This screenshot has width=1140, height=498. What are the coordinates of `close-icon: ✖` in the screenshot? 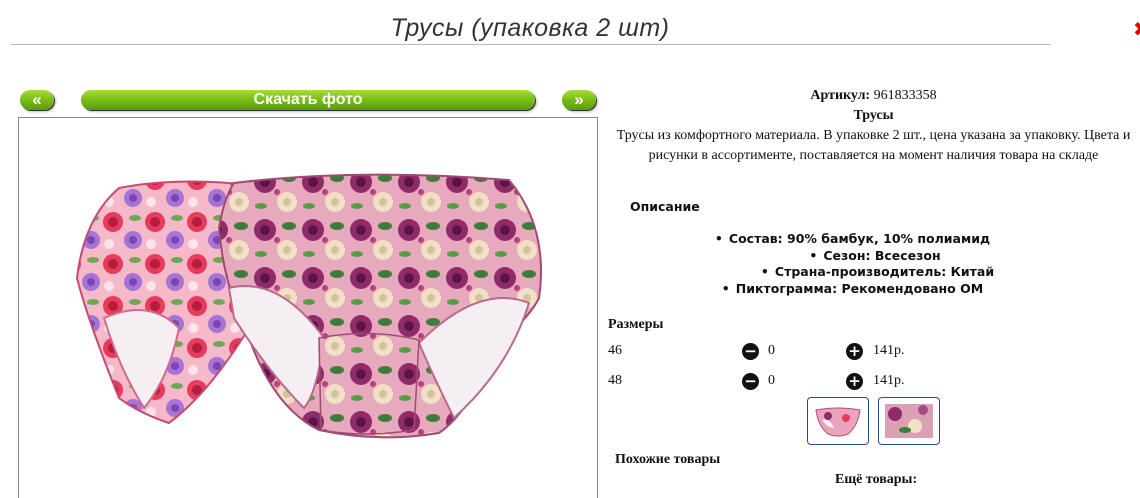 It's located at (1136, 29).